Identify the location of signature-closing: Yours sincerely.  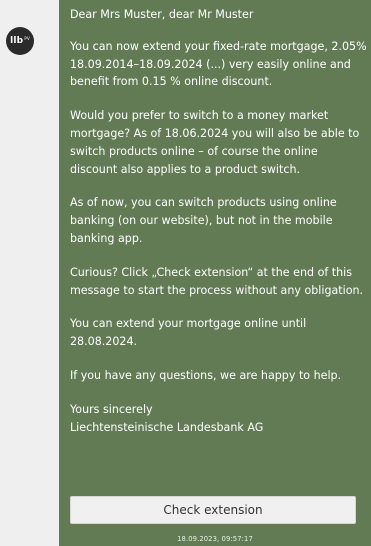
(111, 409).